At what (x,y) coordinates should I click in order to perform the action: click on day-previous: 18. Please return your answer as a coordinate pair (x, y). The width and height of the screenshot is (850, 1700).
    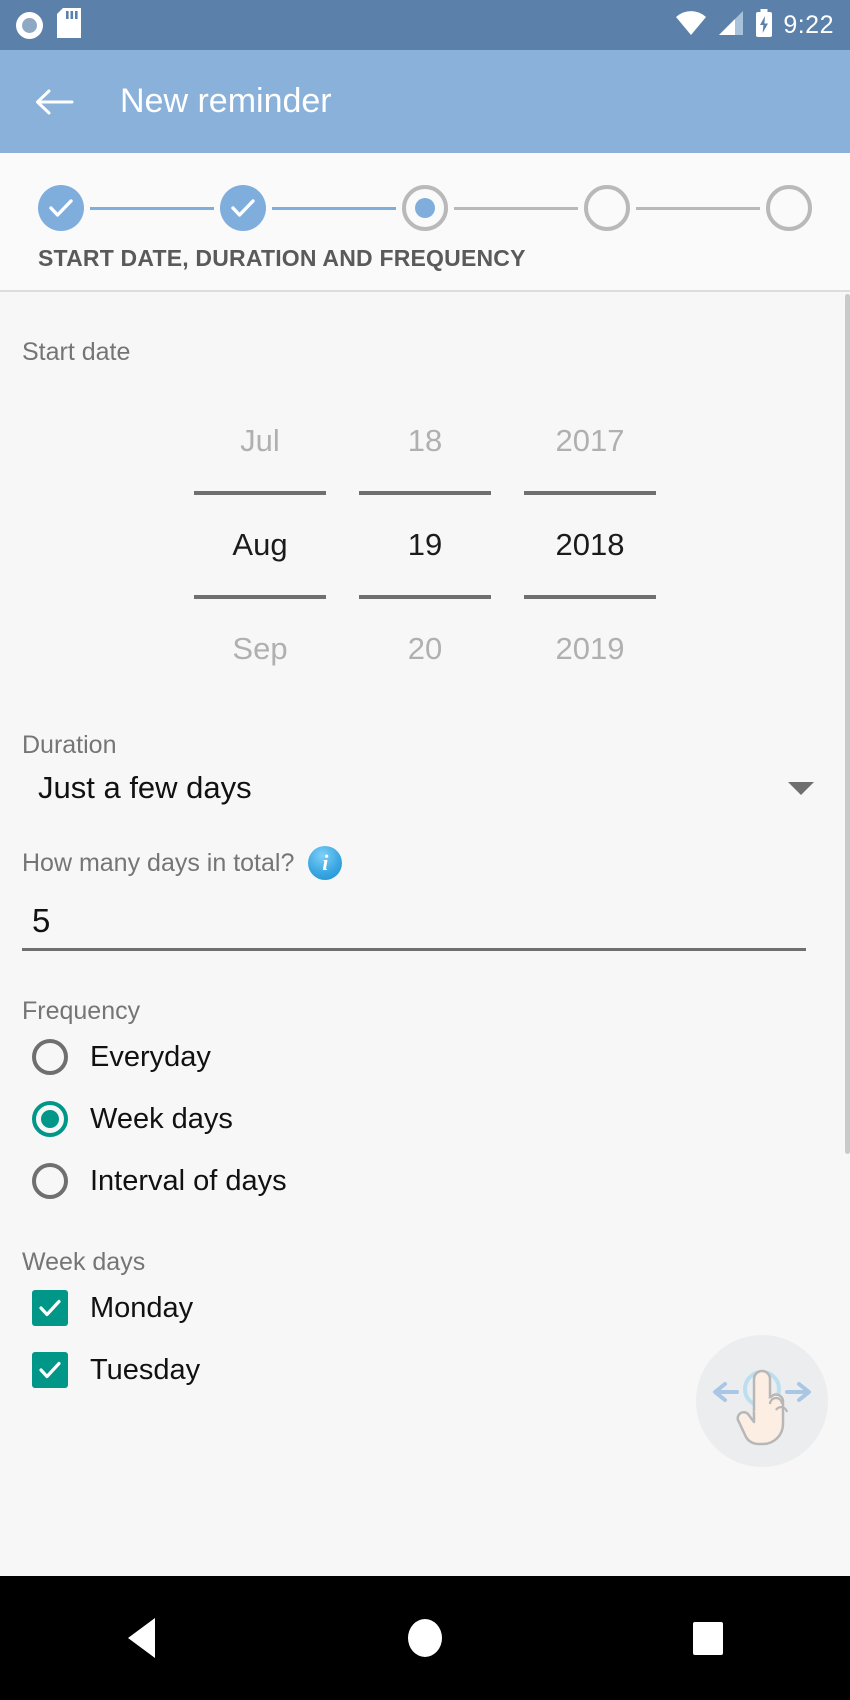
    Looking at the image, I should click on (425, 441).